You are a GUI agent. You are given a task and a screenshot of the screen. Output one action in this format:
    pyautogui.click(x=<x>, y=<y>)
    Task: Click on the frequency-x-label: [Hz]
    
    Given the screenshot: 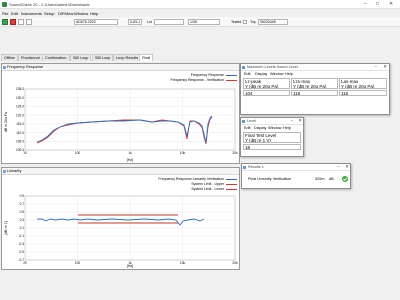 What is the action you would take?
    pyautogui.click(x=130, y=160)
    